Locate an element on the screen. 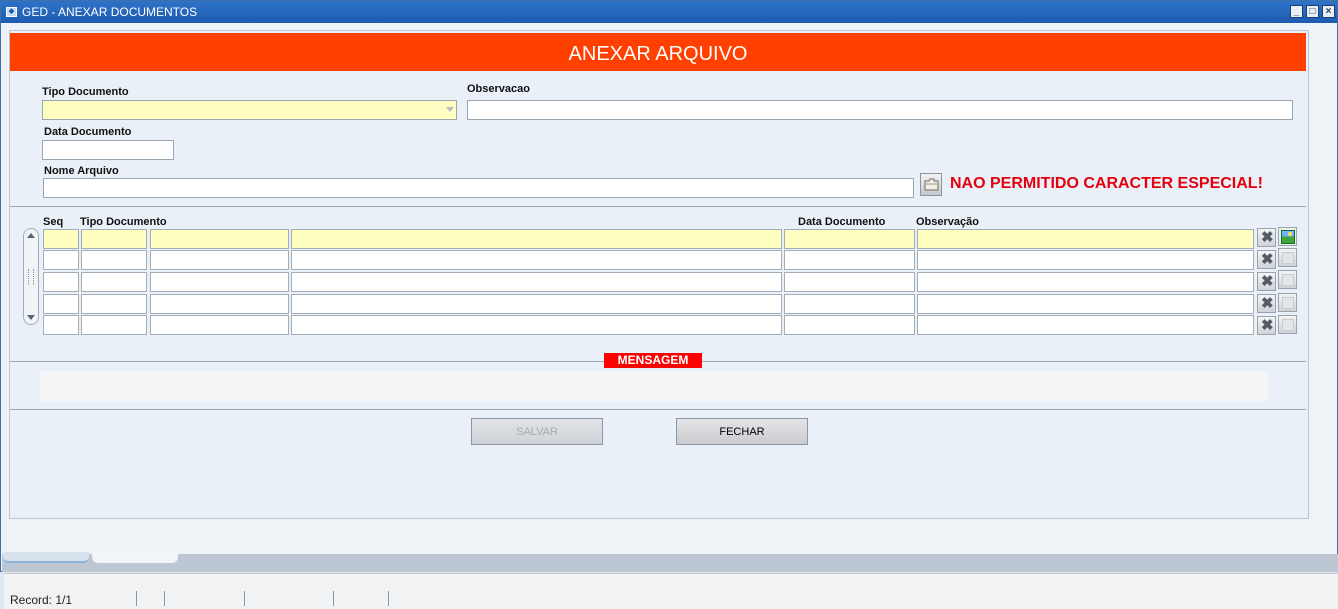 The width and height of the screenshot is (1338, 609). browse-file-button is located at coordinates (931, 184).